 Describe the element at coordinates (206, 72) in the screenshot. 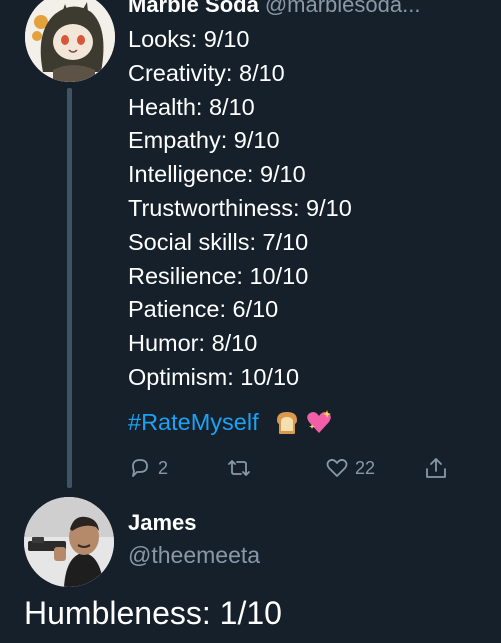

I see `rating-line: Creativity: 8/10` at that location.